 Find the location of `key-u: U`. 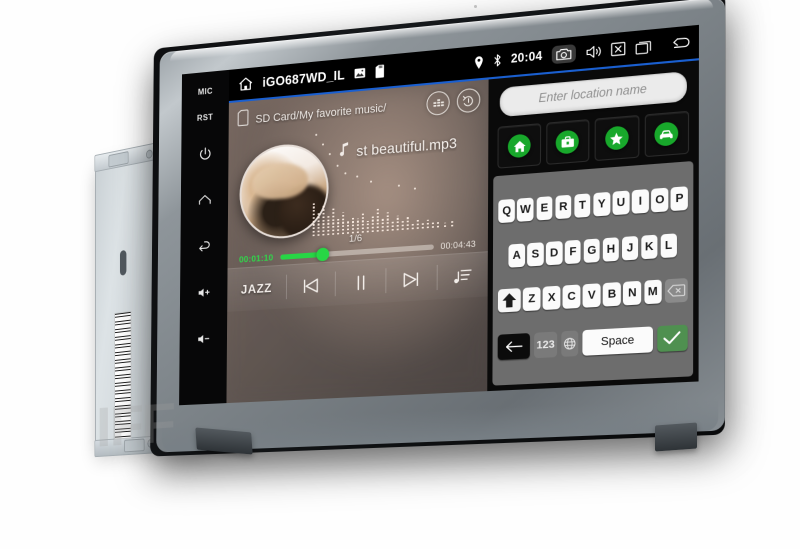

key-u: U is located at coordinates (621, 203).